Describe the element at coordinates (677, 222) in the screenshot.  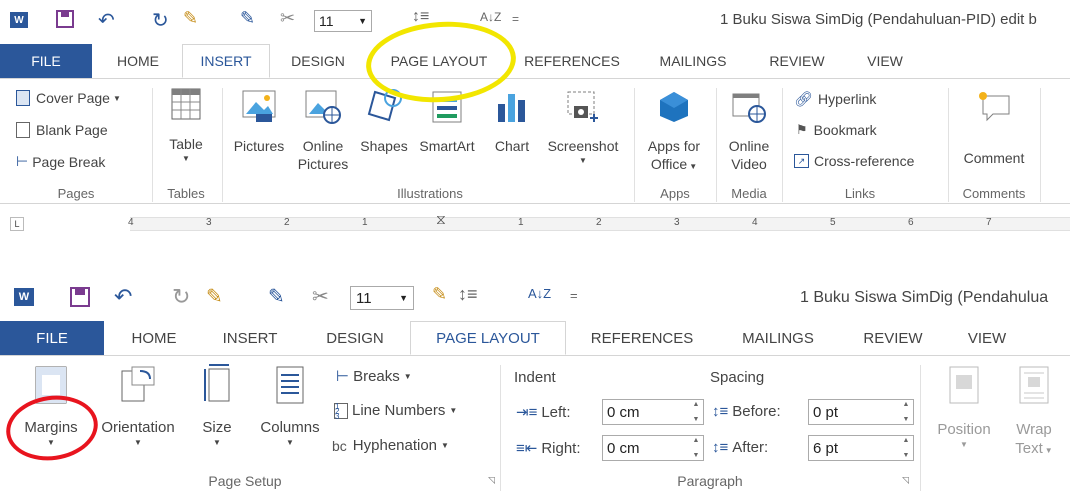
I see `ruler-number: 3` at that location.